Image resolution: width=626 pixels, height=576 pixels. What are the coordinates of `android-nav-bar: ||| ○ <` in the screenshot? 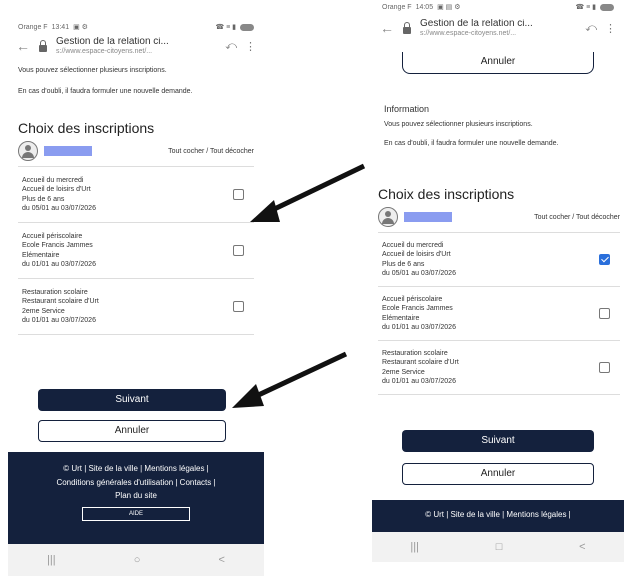 It's located at (136, 560).